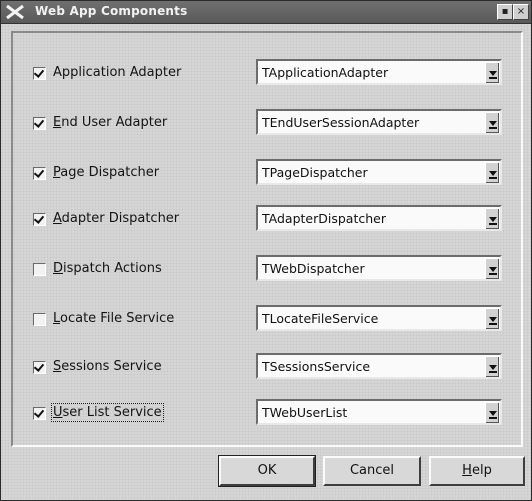 The height and width of the screenshot is (501, 532). I want to click on component-row: Locate File Service TLocateFileService, so click(267, 320).